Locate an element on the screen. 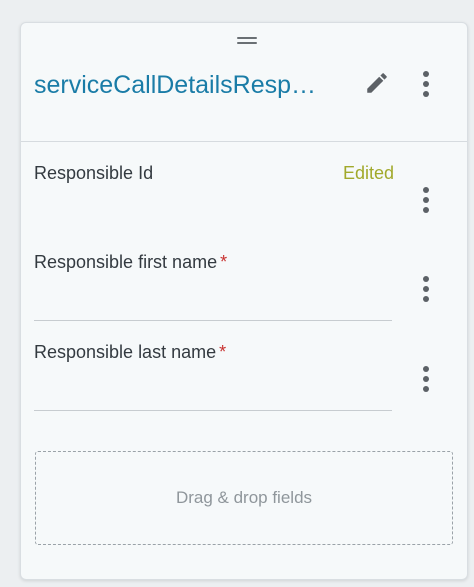 The width and height of the screenshot is (474, 587). card-more-button is located at coordinates (426, 84).